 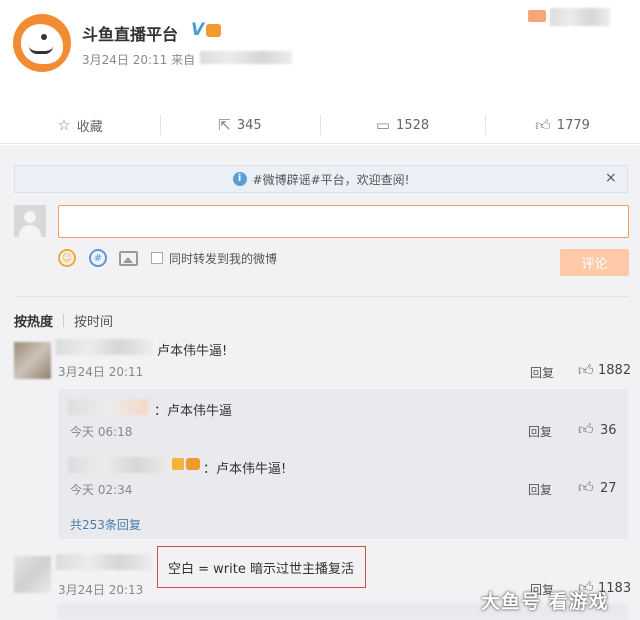 I want to click on section-divider, so click(x=321, y=296).